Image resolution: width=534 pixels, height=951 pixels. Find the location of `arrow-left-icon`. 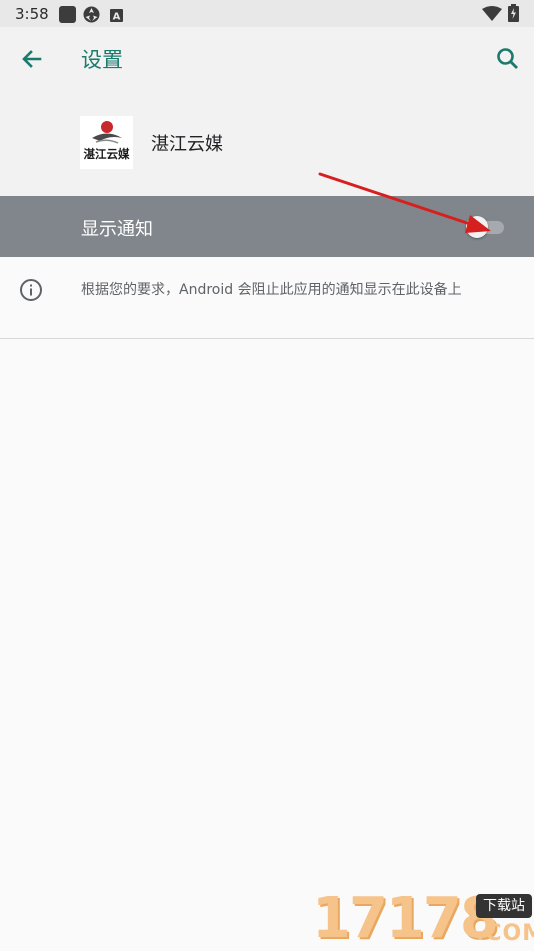

arrow-left-icon is located at coordinates (32, 59).